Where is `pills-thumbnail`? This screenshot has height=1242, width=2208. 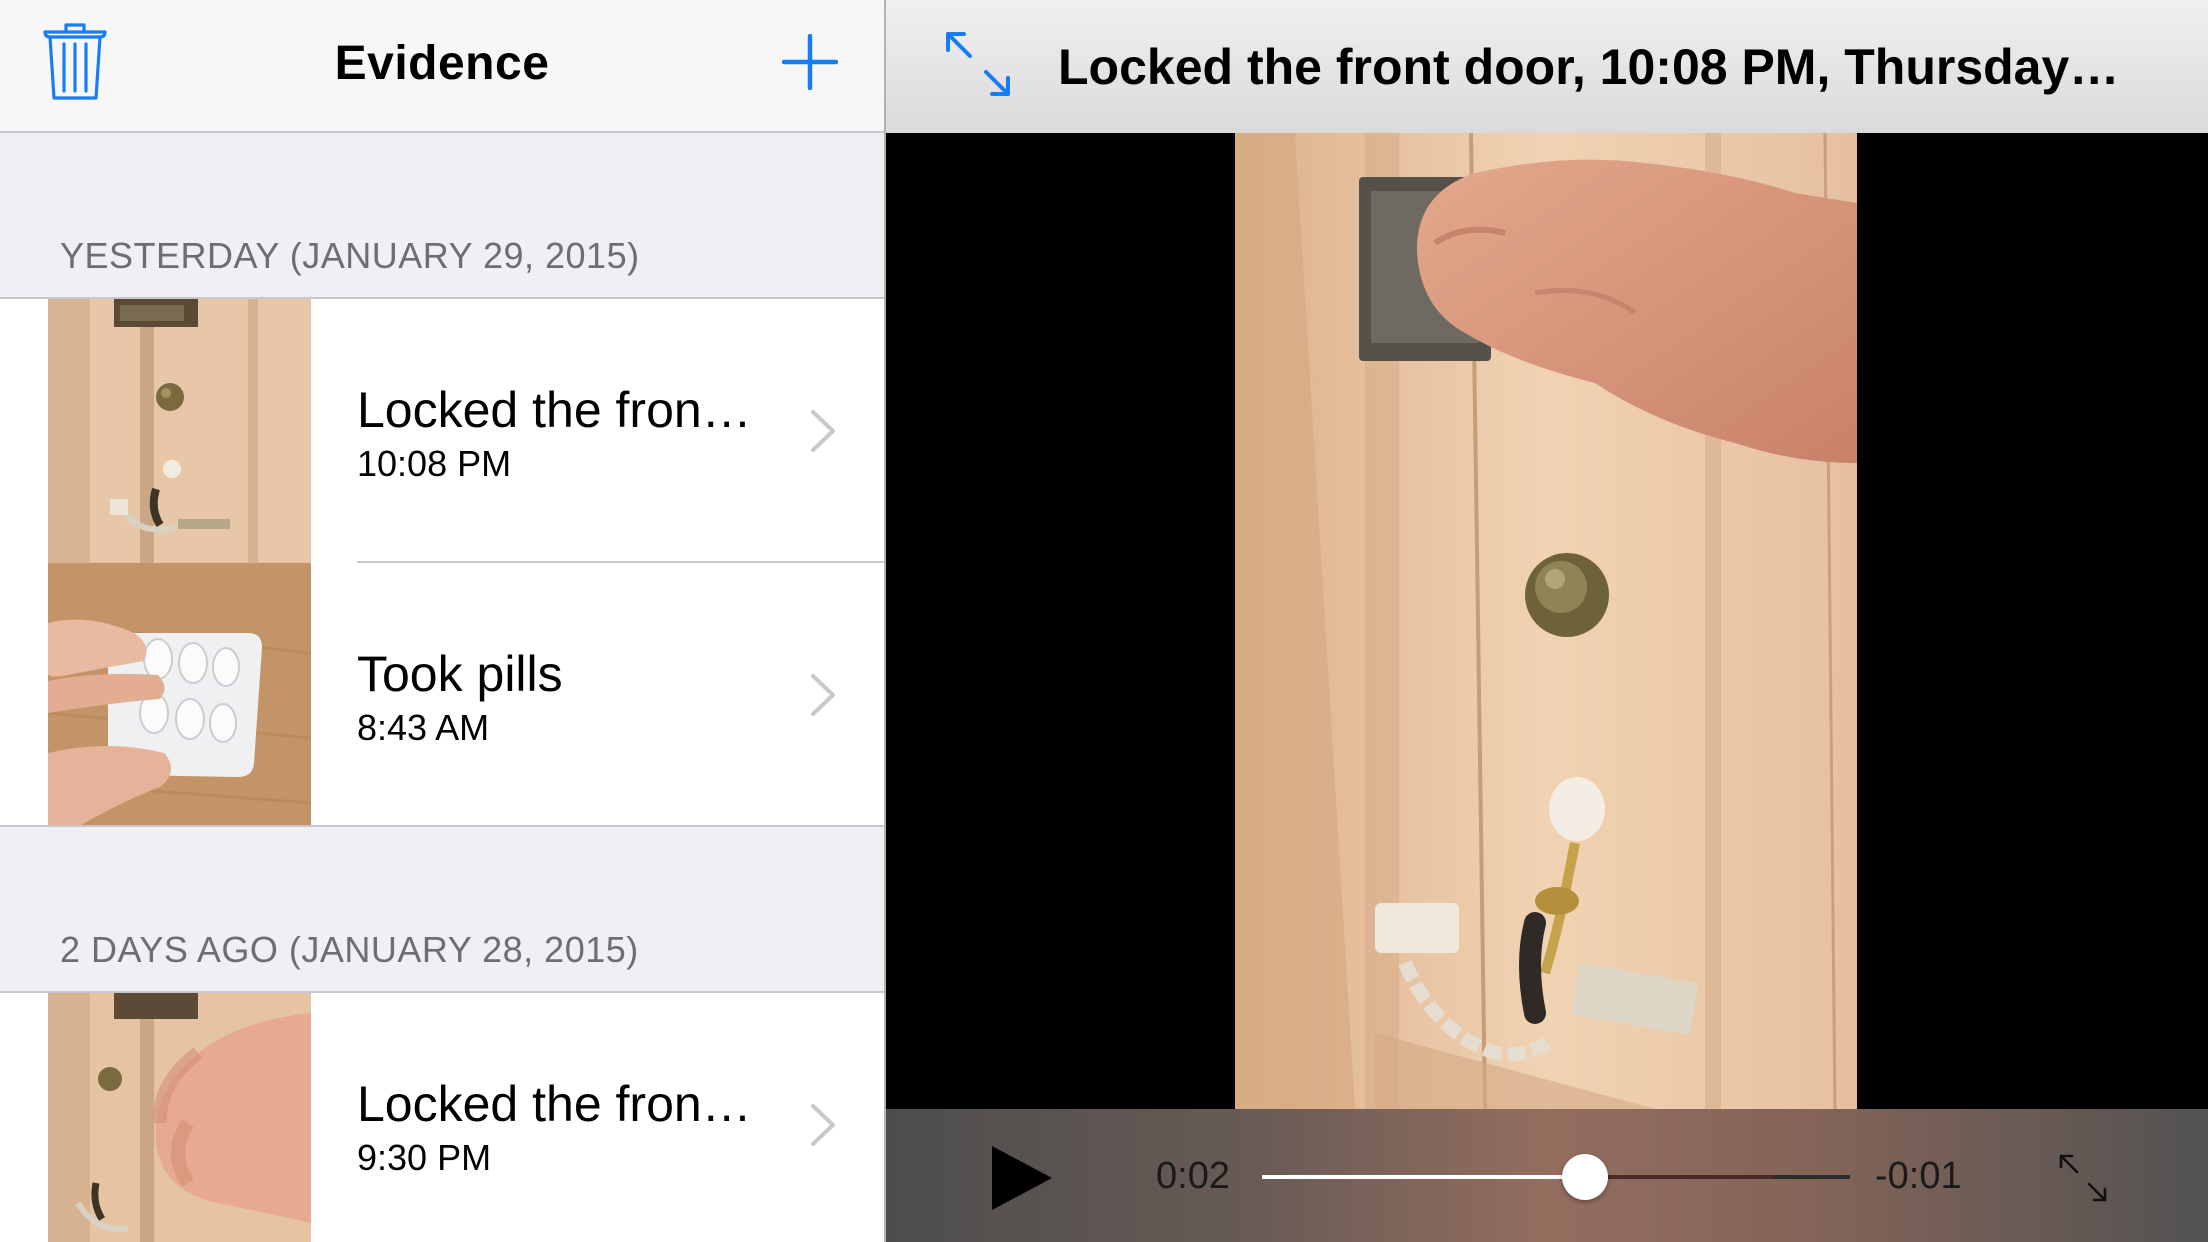
pills-thumbnail is located at coordinates (179, 695).